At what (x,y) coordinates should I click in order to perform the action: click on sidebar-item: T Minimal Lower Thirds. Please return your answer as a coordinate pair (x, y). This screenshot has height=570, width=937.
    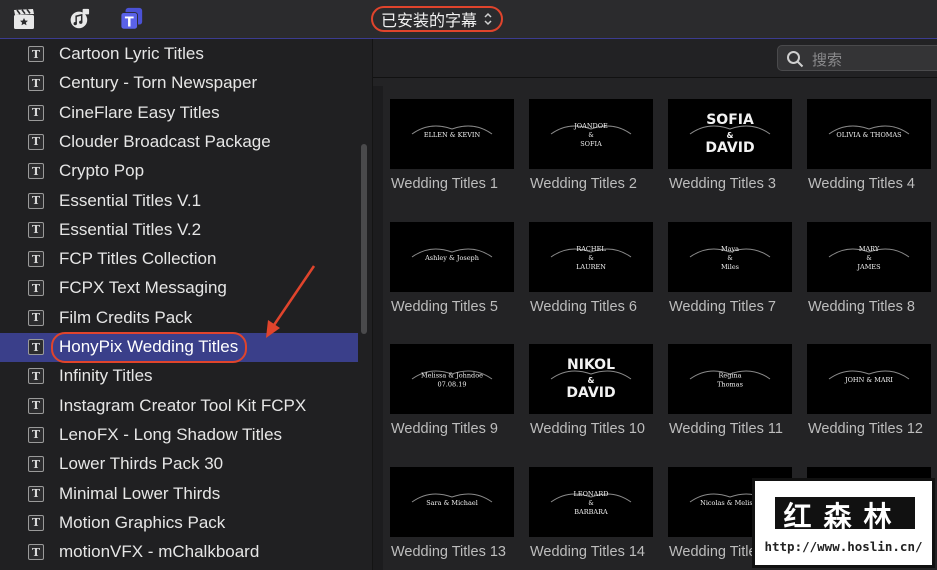
    Looking at the image, I should click on (179, 494).